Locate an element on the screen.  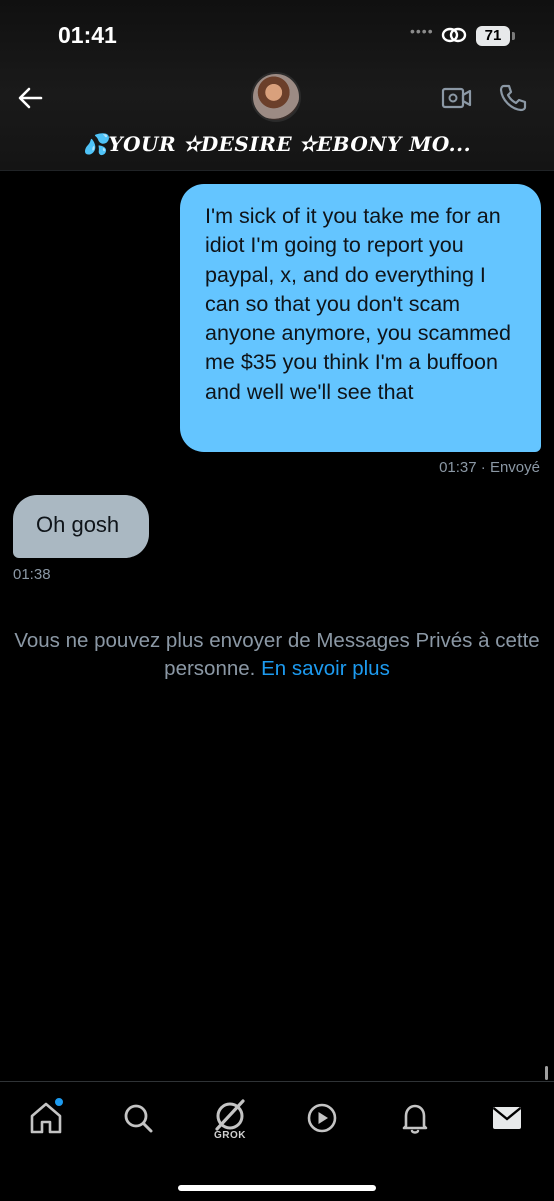
nav-notifications is located at coordinates (415, 1118).